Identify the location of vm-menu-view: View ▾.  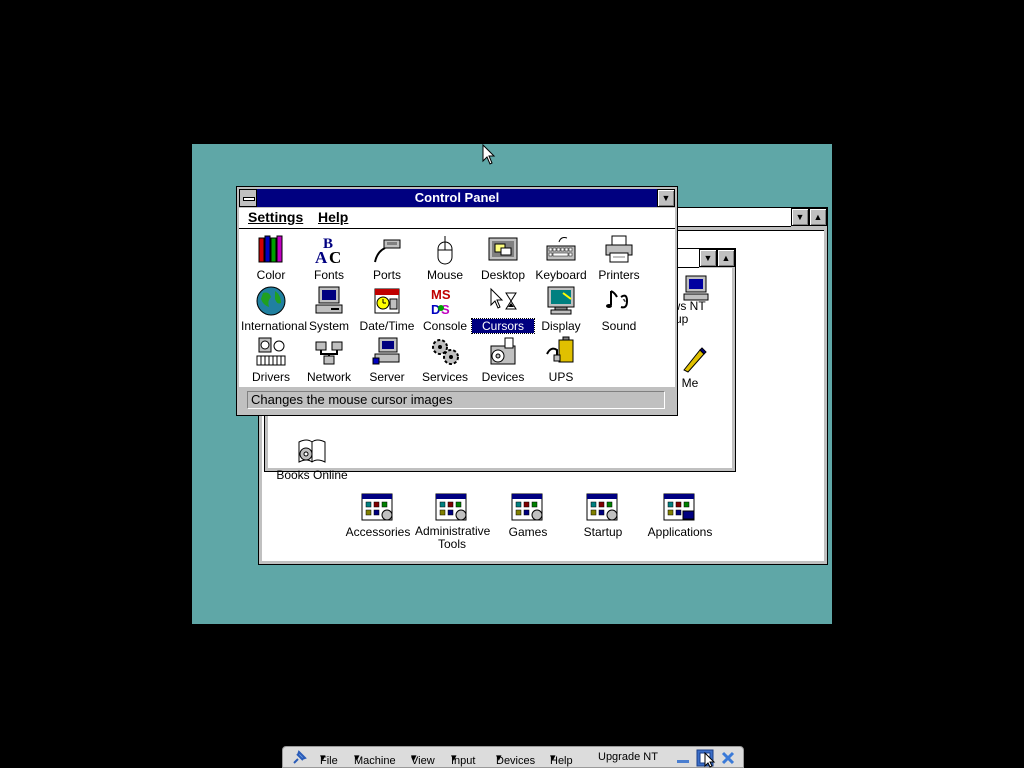
(423, 759).